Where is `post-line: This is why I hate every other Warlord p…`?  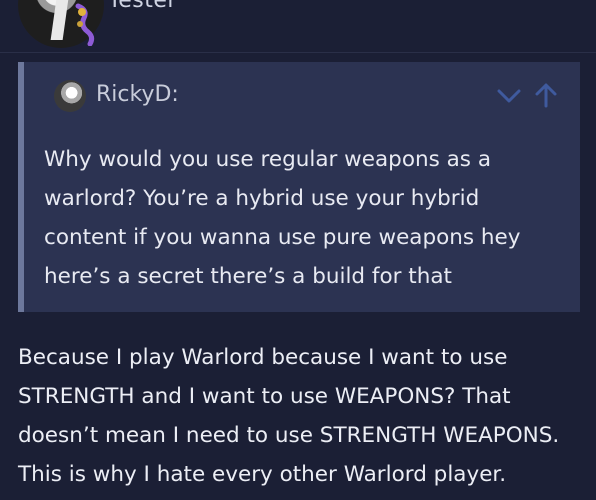 post-line: This is why I hate every other Warlord p… is located at coordinates (262, 474).